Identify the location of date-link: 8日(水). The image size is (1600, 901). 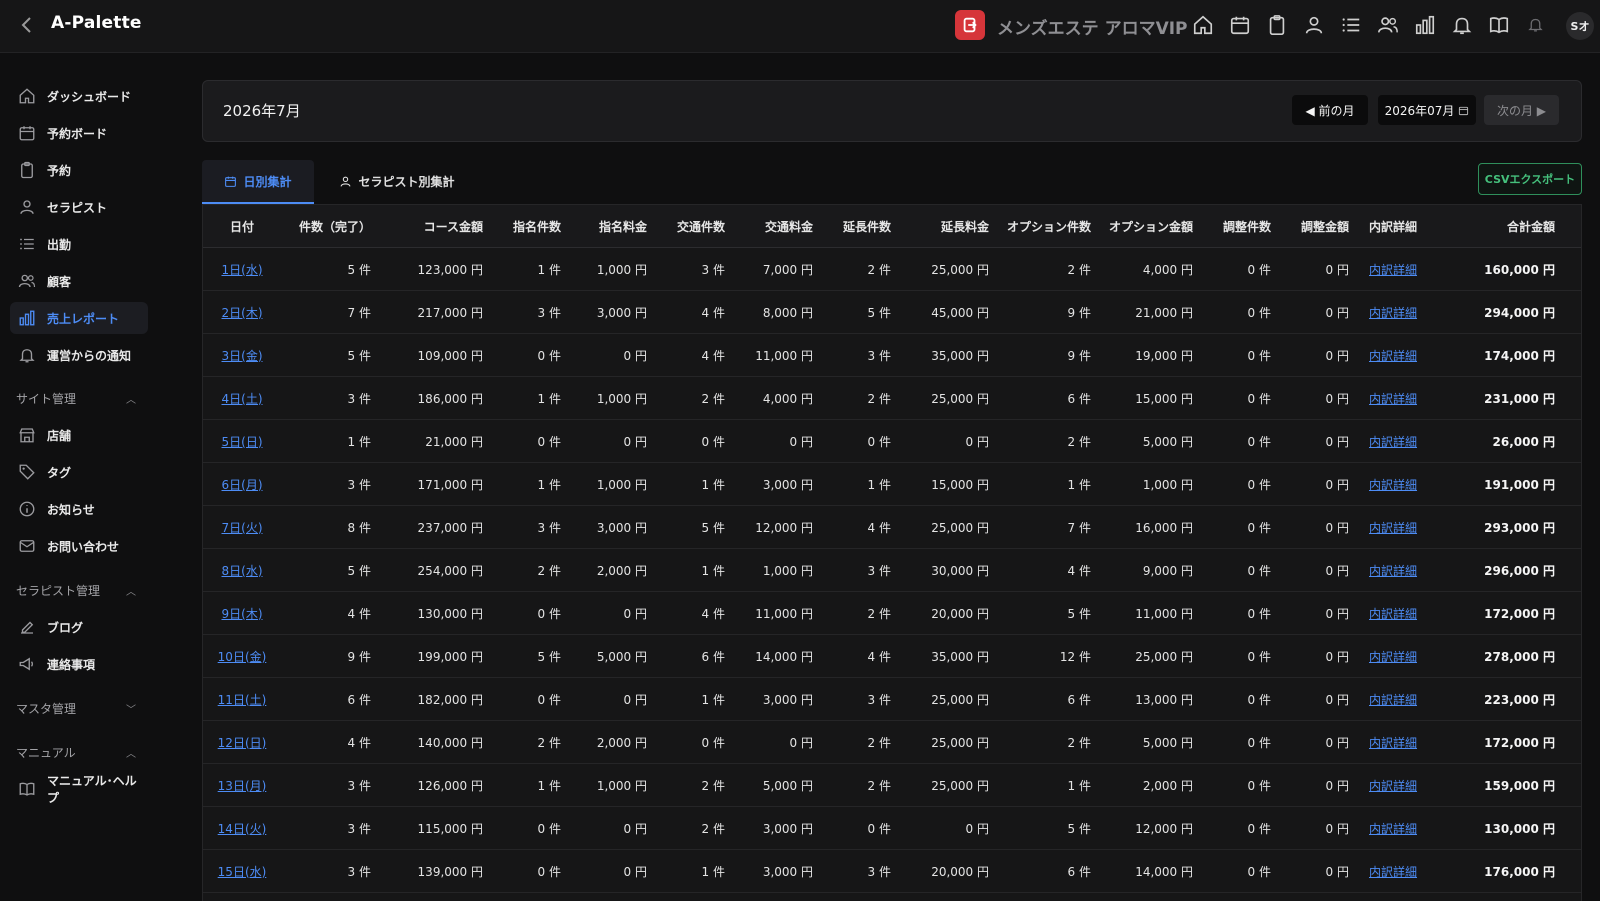
(242, 571).